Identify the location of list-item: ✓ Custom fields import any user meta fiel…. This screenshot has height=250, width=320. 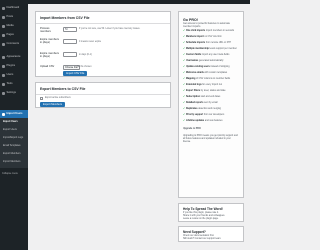
(206, 55).